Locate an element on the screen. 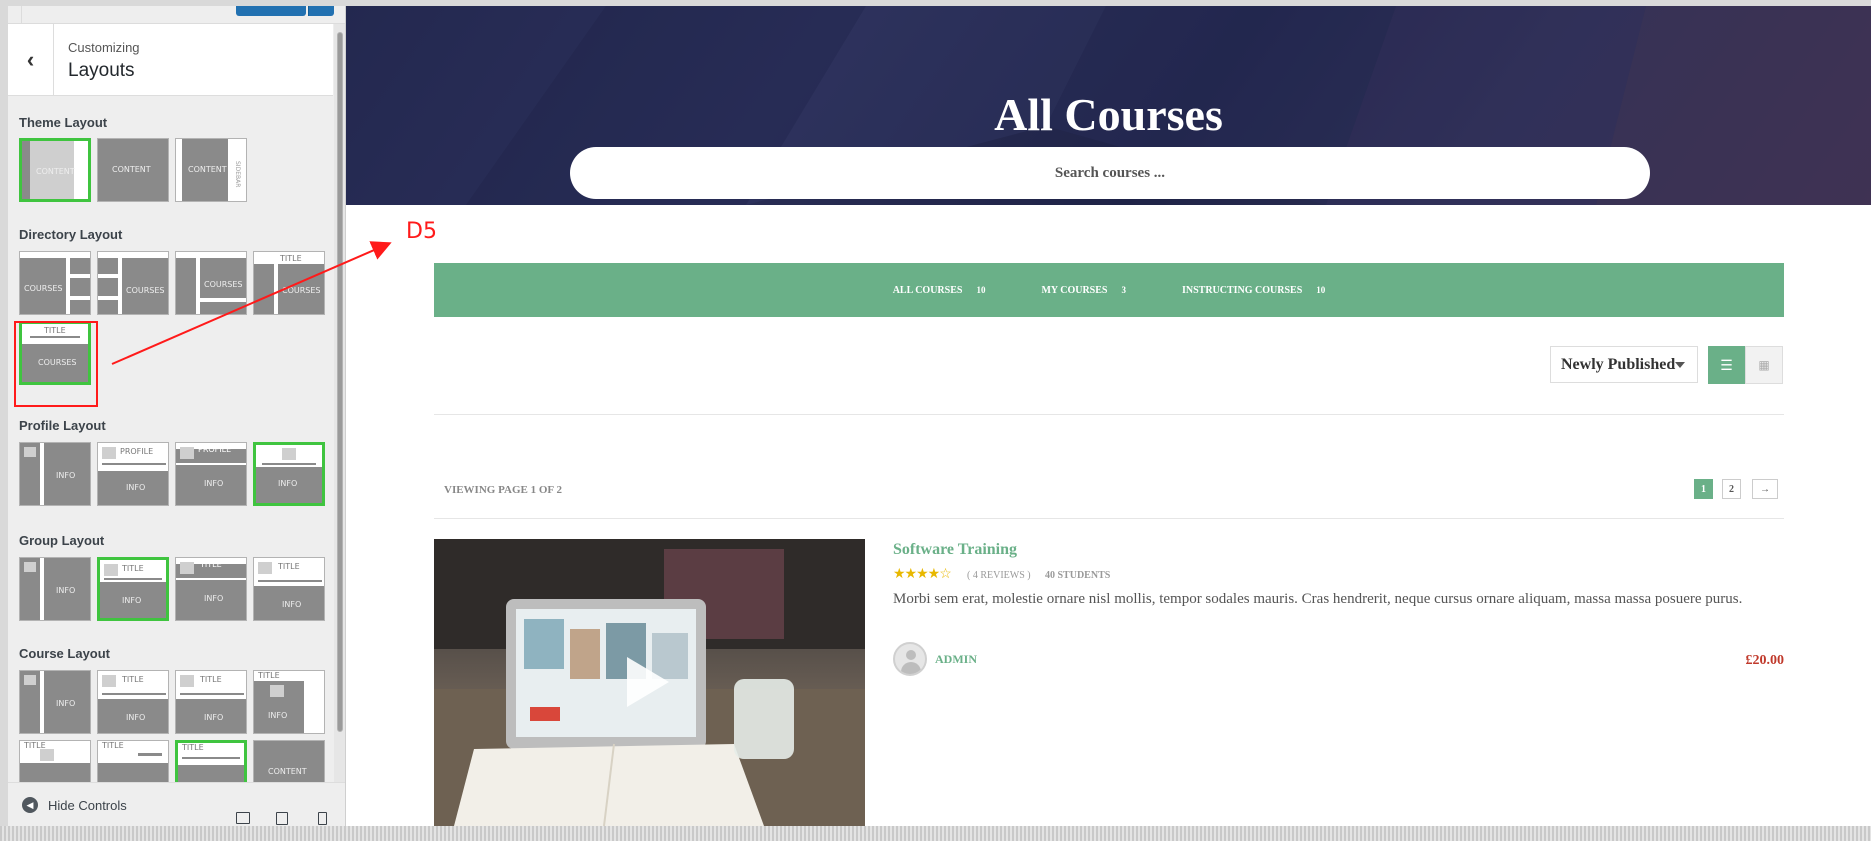  page-1-button: 1 is located at coordinates (1703, 489).